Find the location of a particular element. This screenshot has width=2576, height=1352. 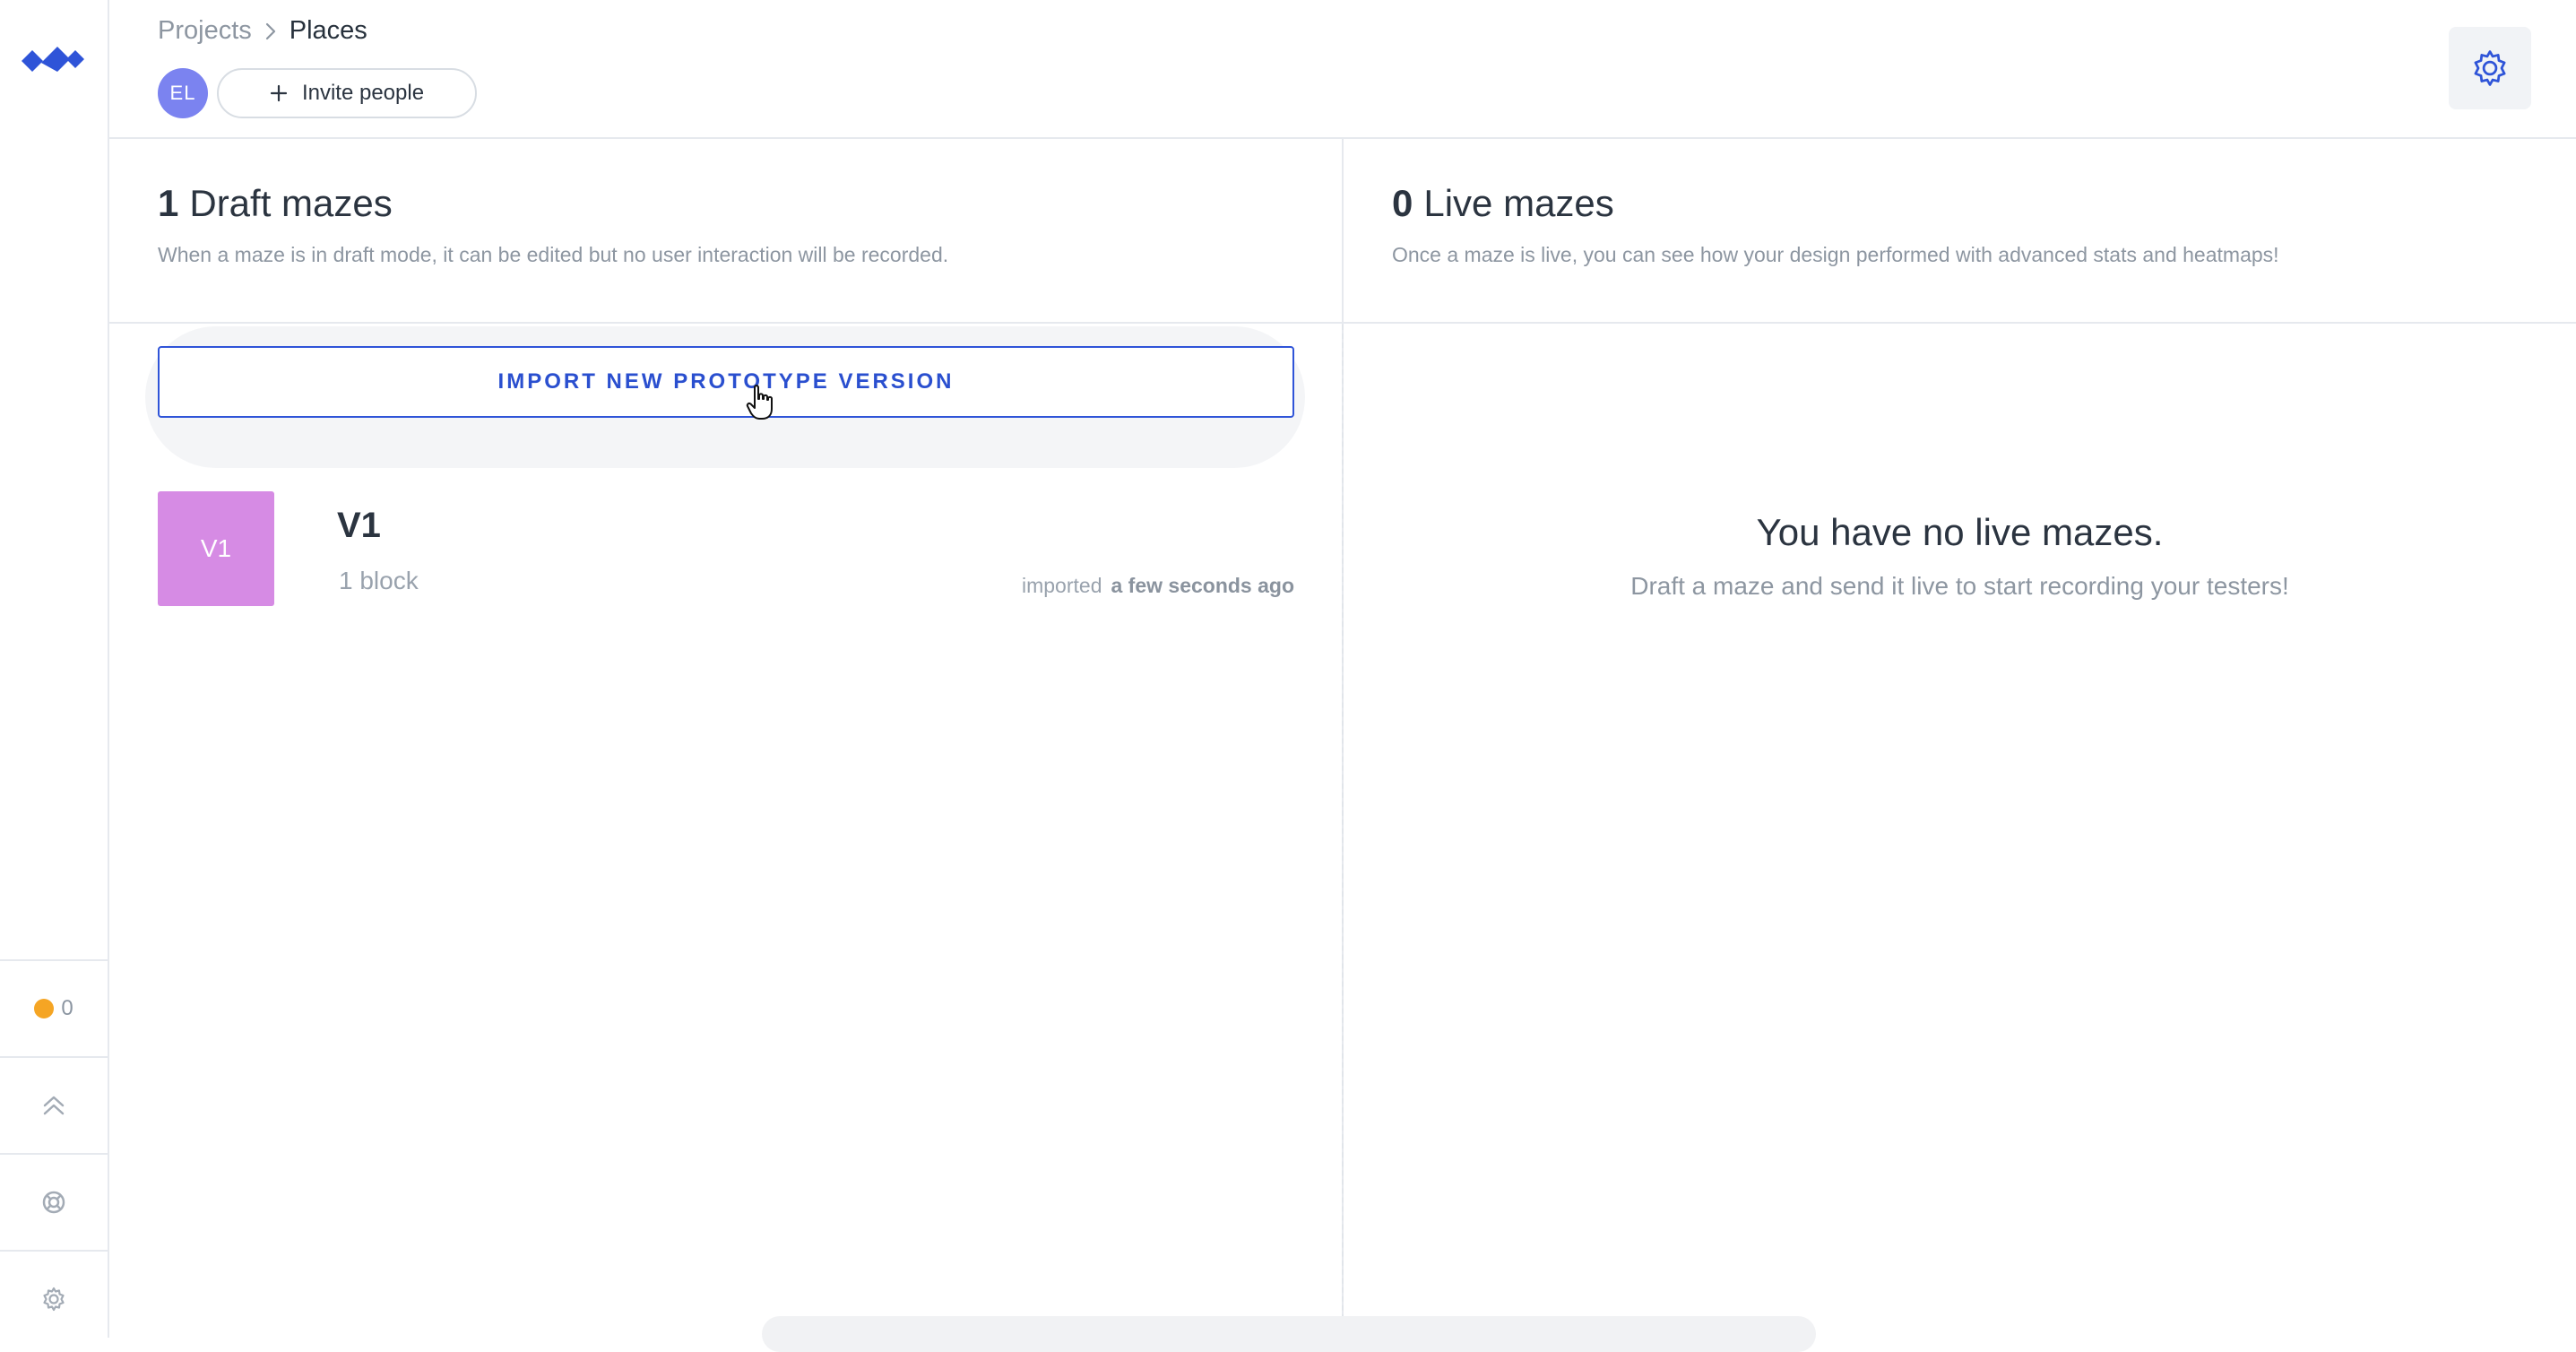

account-settings-button is located at coordinates (54, 1298).